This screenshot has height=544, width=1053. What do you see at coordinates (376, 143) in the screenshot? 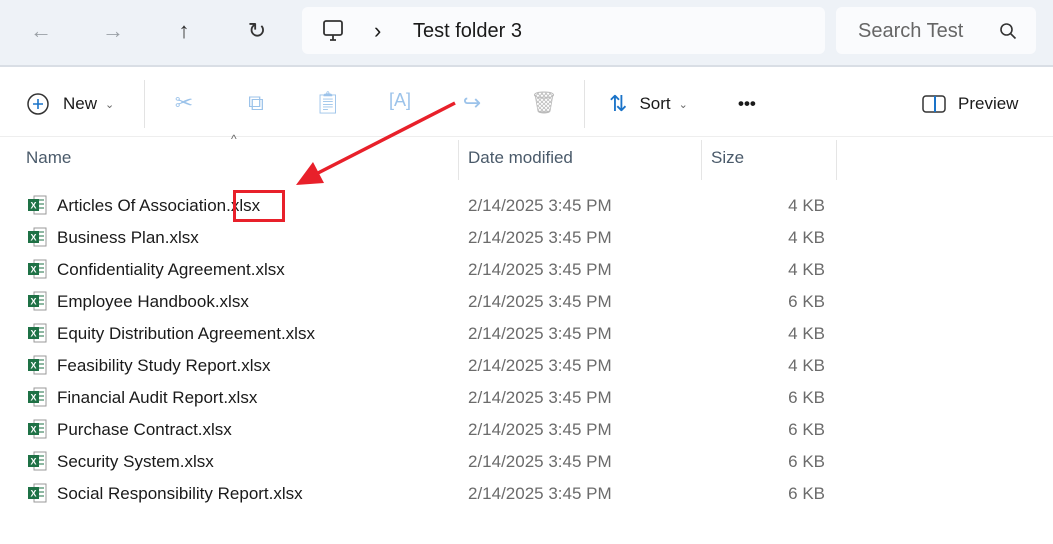
I see `annotation-arrow` at bounding box center [376, 143].